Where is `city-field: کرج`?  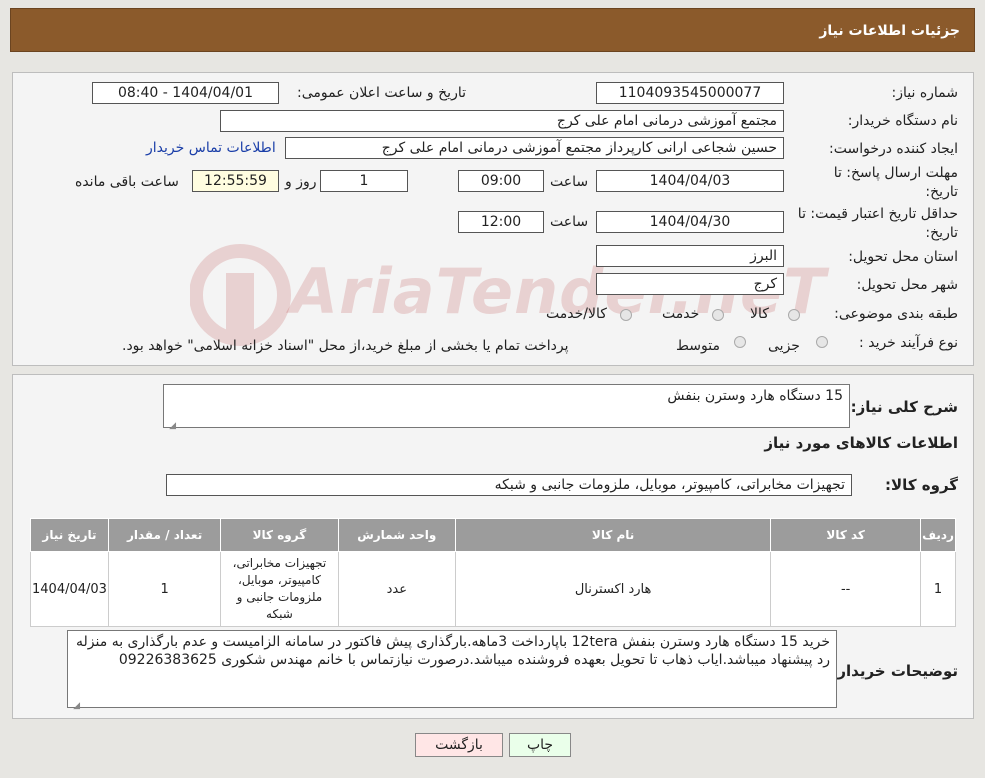
city-field: کرج is located at coordinates (690, 284).